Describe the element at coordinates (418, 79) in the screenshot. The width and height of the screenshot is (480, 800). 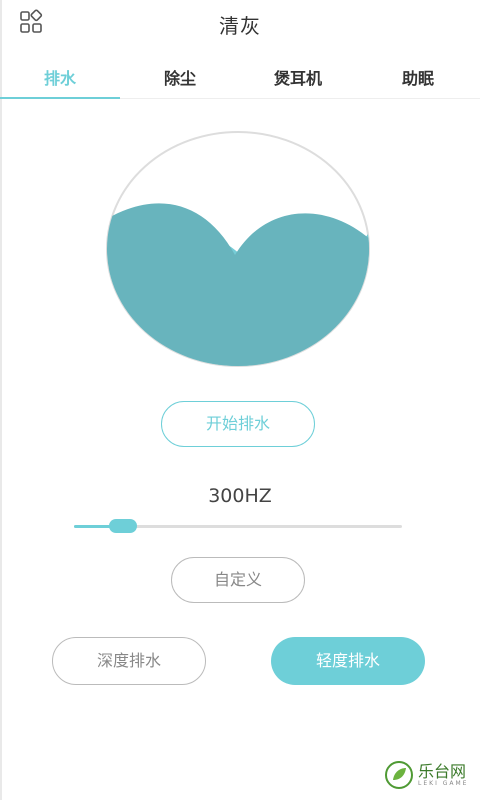
I see `tab-sleep: 助眠` at that location.